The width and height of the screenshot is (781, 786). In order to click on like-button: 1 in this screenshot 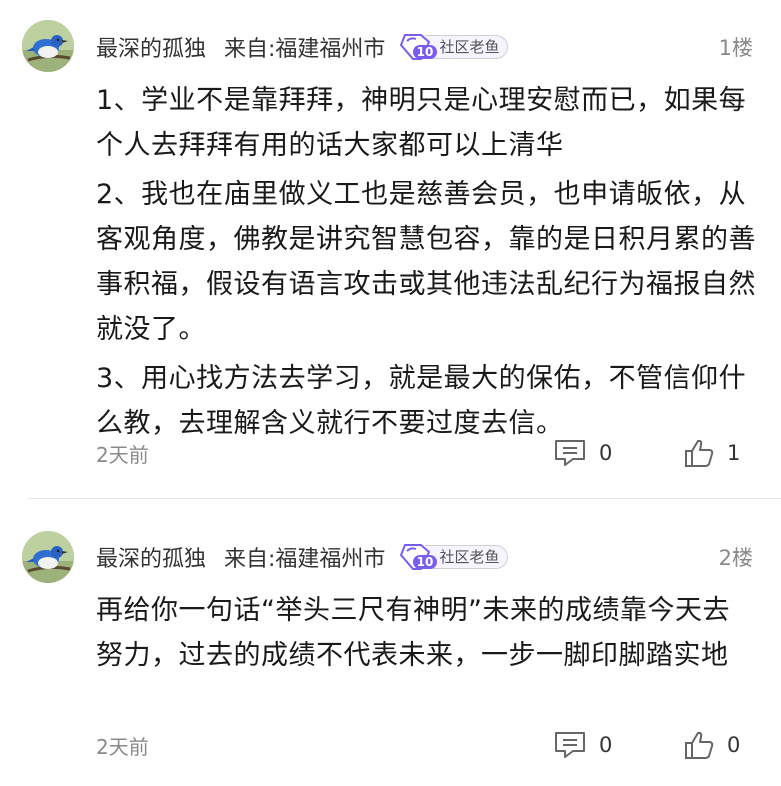, I will do `click(712, 453)`.